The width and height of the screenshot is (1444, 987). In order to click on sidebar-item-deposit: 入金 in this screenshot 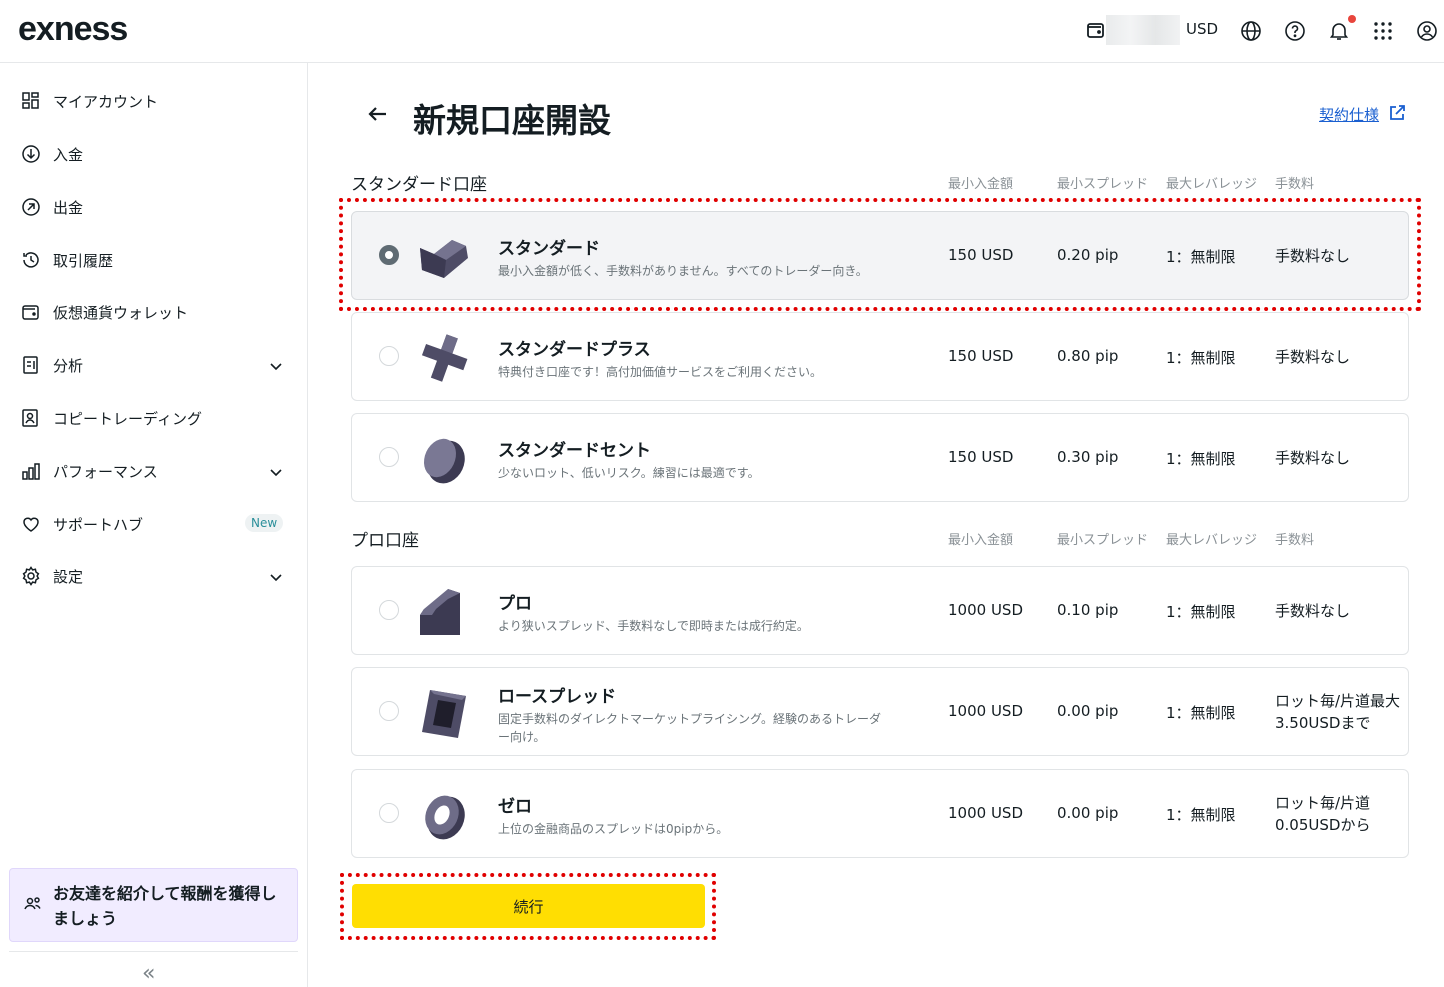, I will do `click(153, 154)`.